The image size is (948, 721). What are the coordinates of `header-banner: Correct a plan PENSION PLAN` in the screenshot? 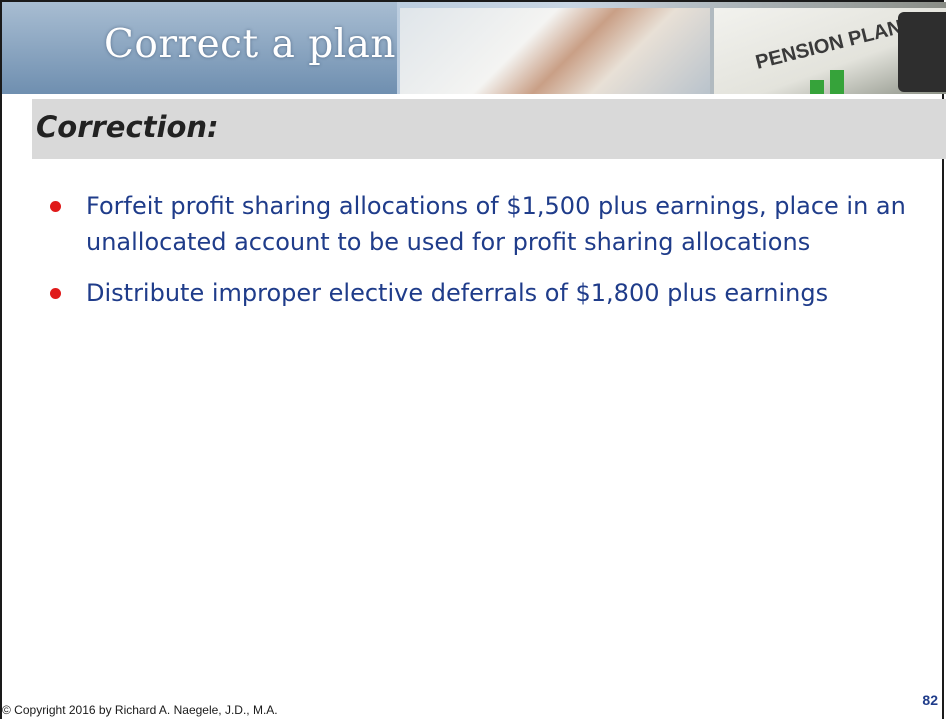 It's located at (474, 48).